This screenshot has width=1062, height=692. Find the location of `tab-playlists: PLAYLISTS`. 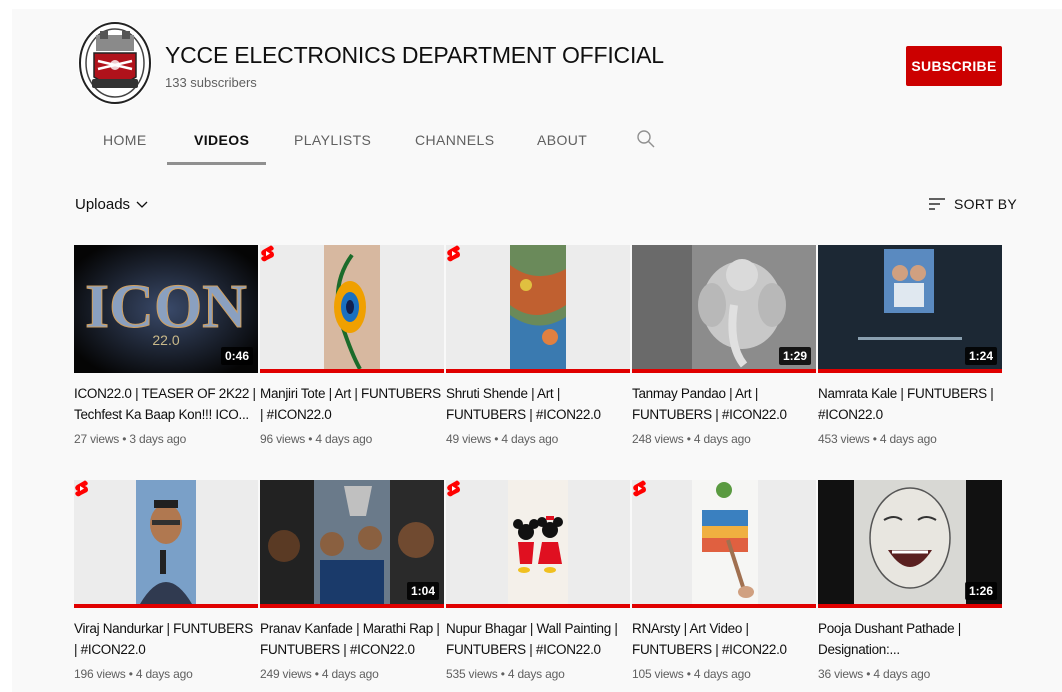

tab-playlists: PLAYLISTS is located at coordinates (332, 140).